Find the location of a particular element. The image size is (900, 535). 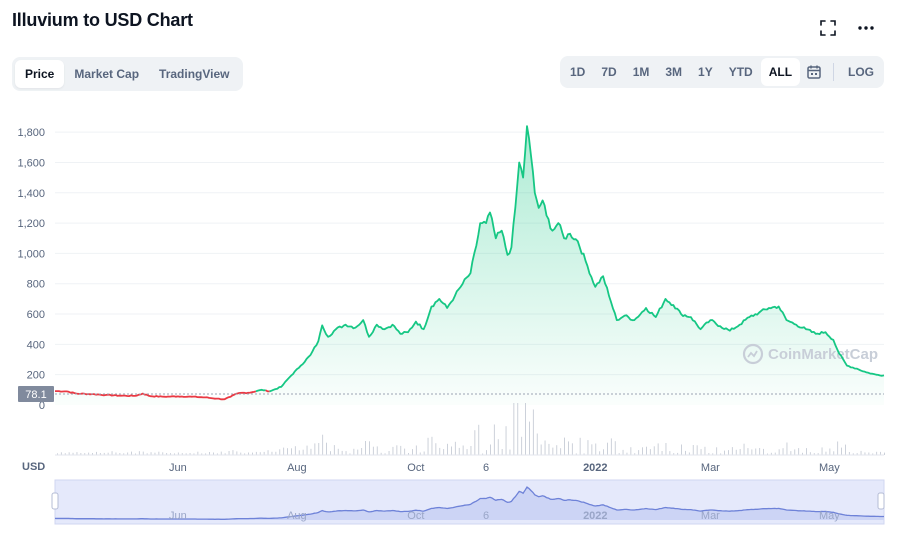

x-tick-label: Mar is located at coordinates (710, 468).